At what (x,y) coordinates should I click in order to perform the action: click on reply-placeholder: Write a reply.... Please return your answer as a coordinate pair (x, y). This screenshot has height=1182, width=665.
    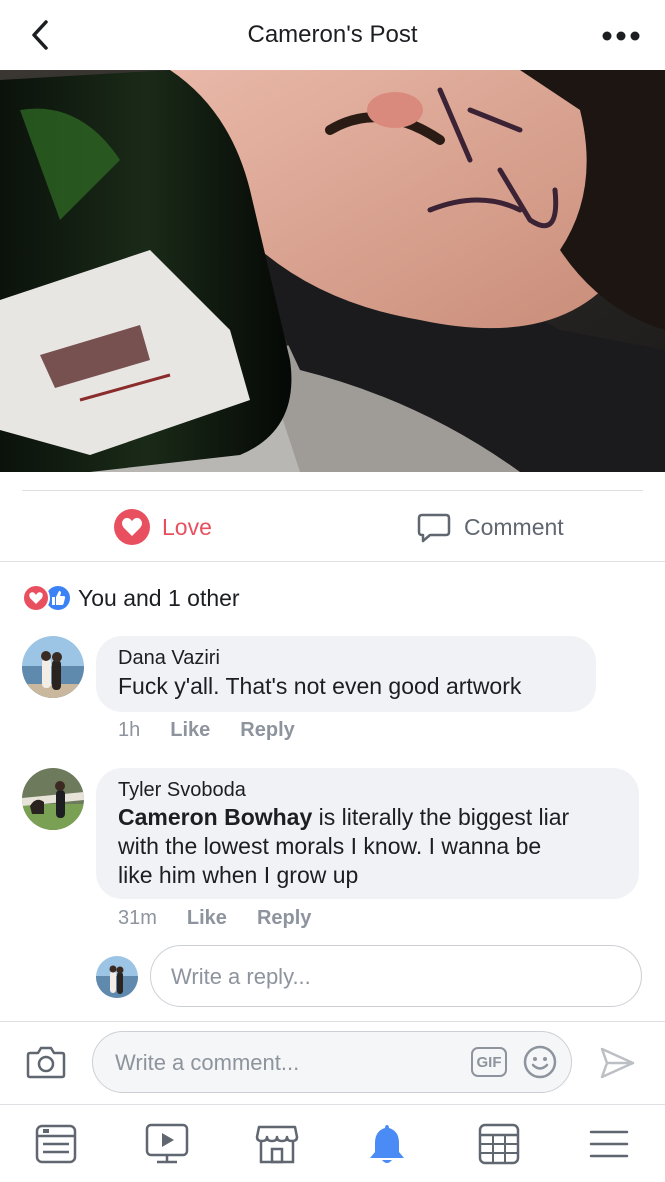
    Looking at the image, I should click on (241, 976).